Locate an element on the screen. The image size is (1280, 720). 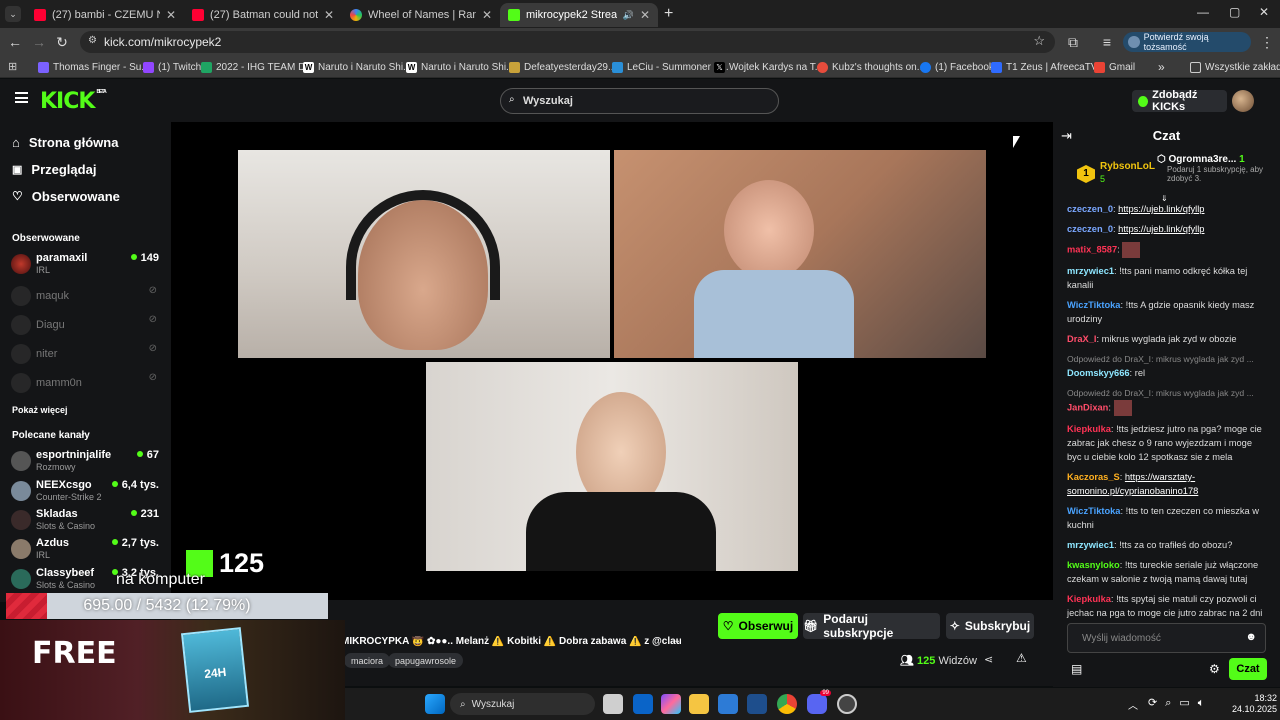
browser-tab-active: mikrocypek2 Stream - Watc 🔊 ✕ is located at coordinates (579, 15).